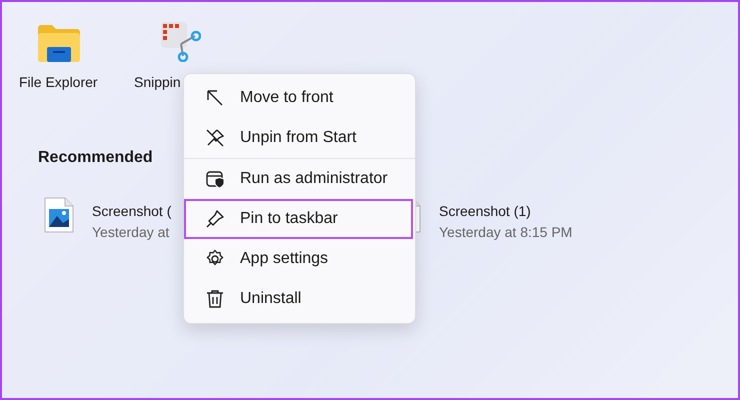 This screenshot has width=740, height=400. I want to click on menu-item: Unpin from Start, so click(299, 138).